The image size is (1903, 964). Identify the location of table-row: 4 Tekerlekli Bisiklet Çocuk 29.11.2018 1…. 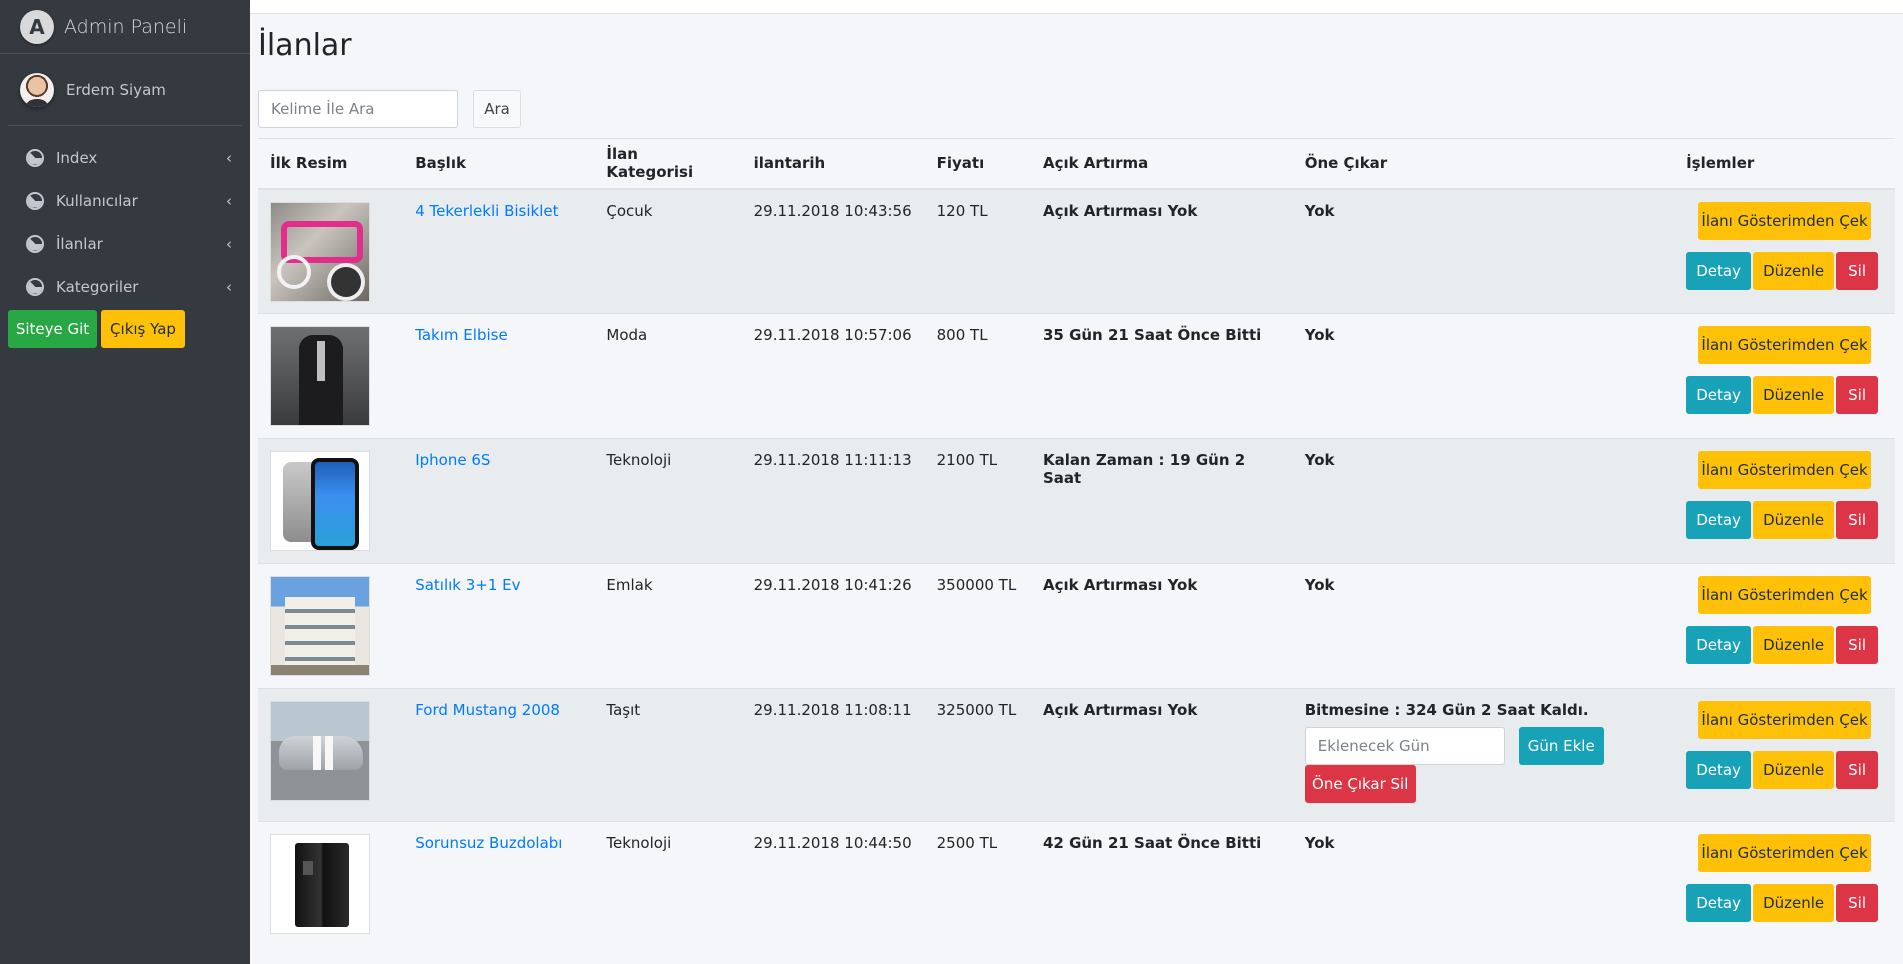
(1076, 251).